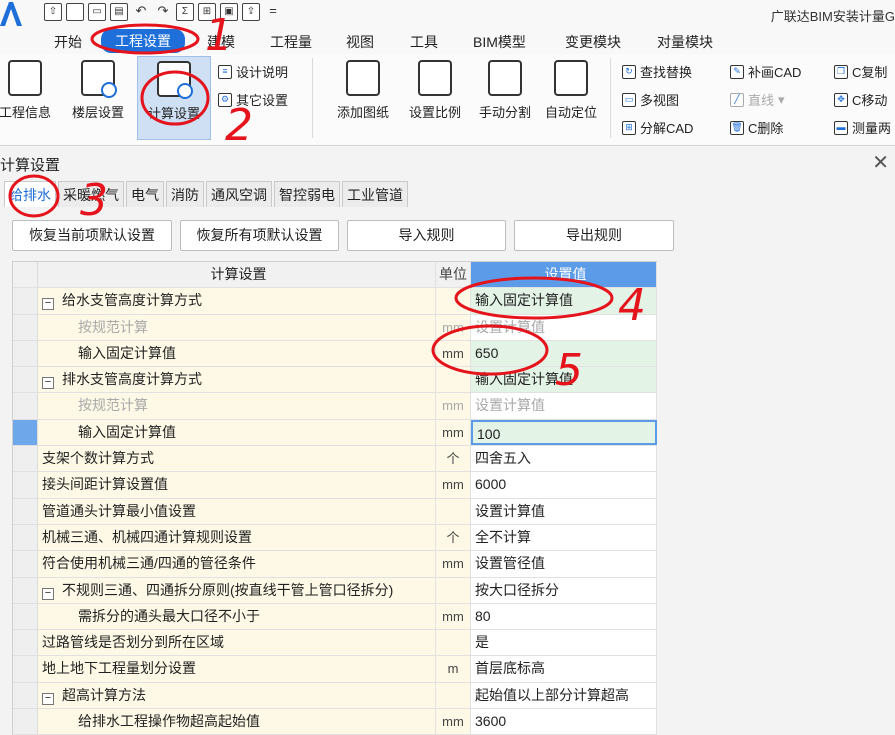  Describe the element at coordinates (564, 432) in the screenshot. I see `setting-value: 100` at that location.